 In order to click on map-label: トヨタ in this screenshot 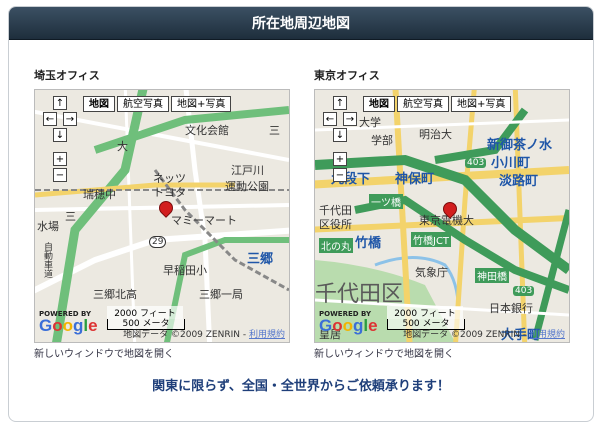, I will do `click(169, 192)`.